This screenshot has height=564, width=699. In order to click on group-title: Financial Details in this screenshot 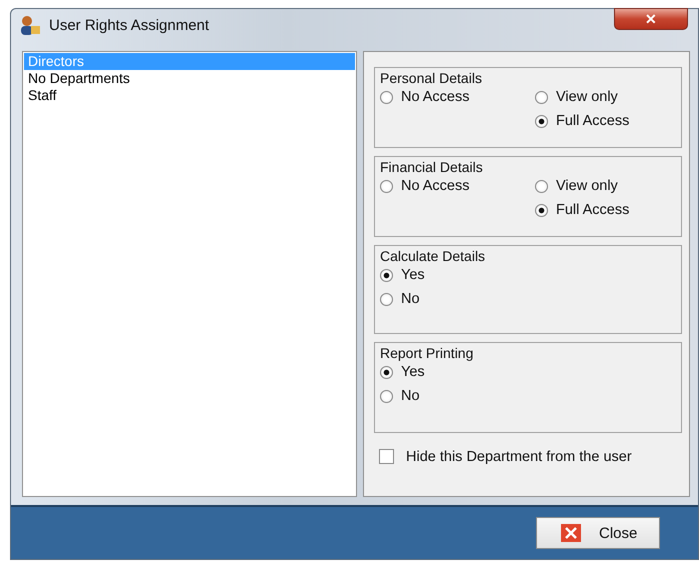, I will do `click(432, 167)`.